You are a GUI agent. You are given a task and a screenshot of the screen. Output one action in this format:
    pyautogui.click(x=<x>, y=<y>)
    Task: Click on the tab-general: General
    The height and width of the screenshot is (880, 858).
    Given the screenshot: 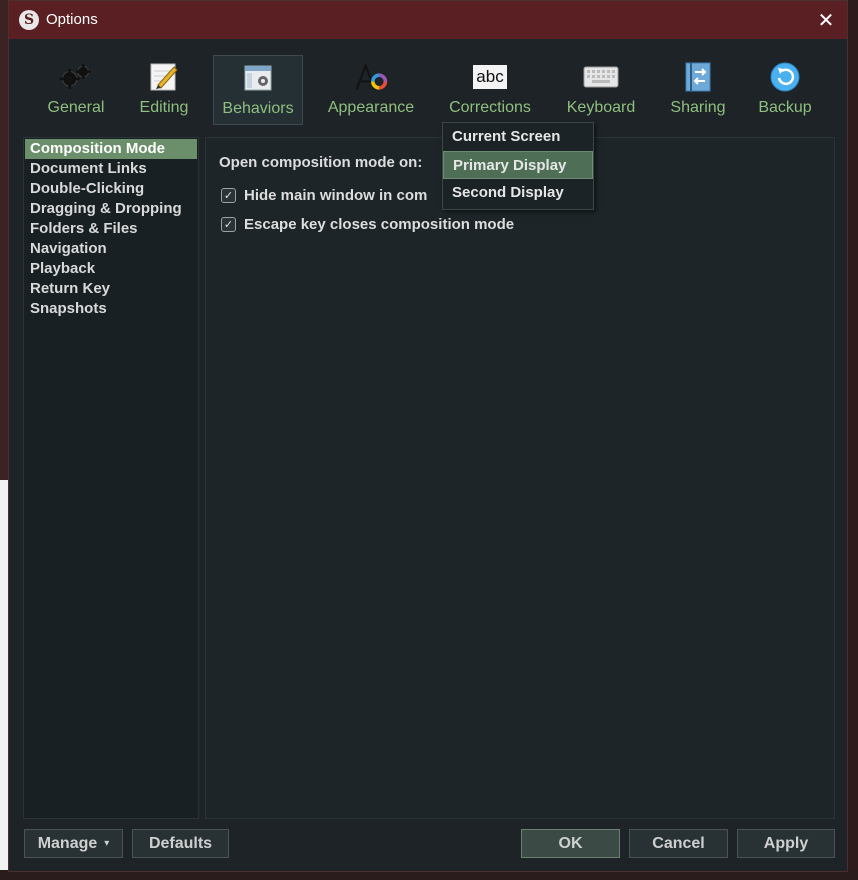 What is the action you would take?
    pyautogui.click(x=76, y=90)
    